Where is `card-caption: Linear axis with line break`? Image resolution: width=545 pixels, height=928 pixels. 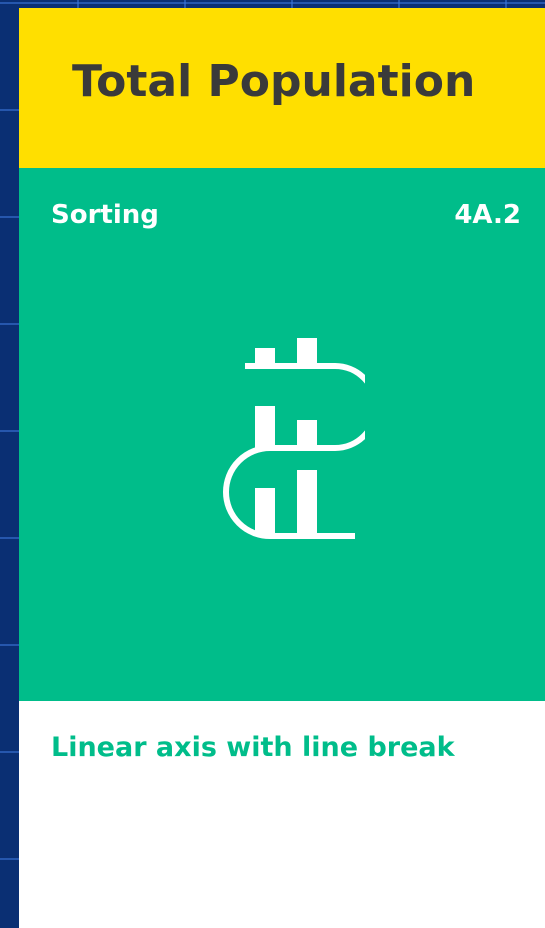
card-caption: Linear axis with line break is located at coordinates (253, 747).